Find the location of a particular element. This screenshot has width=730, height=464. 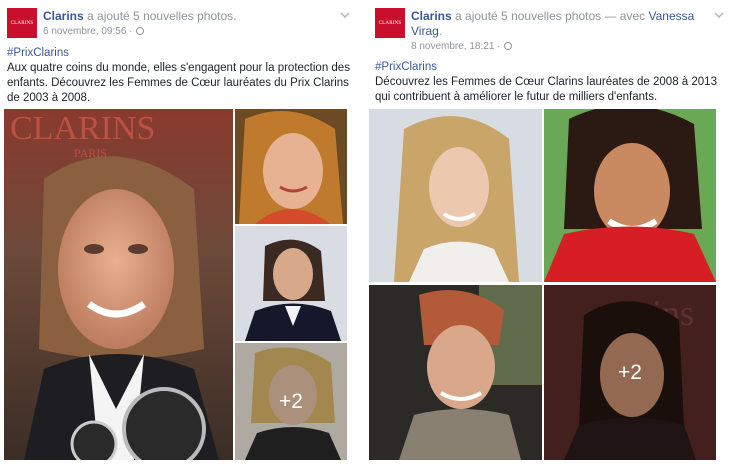

svg-text: CLARINS is located at coordinates (82, 128).